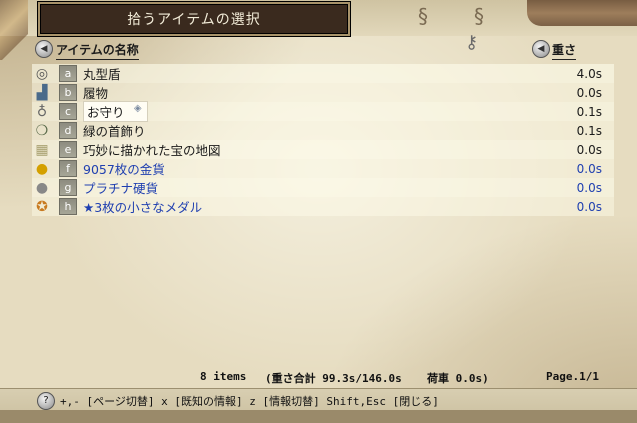 This screenshot has width=637, height=423. Describe the element at coordinates (541, 49) in the screenshot. I see `sort-weight-button: ◀` at that location.